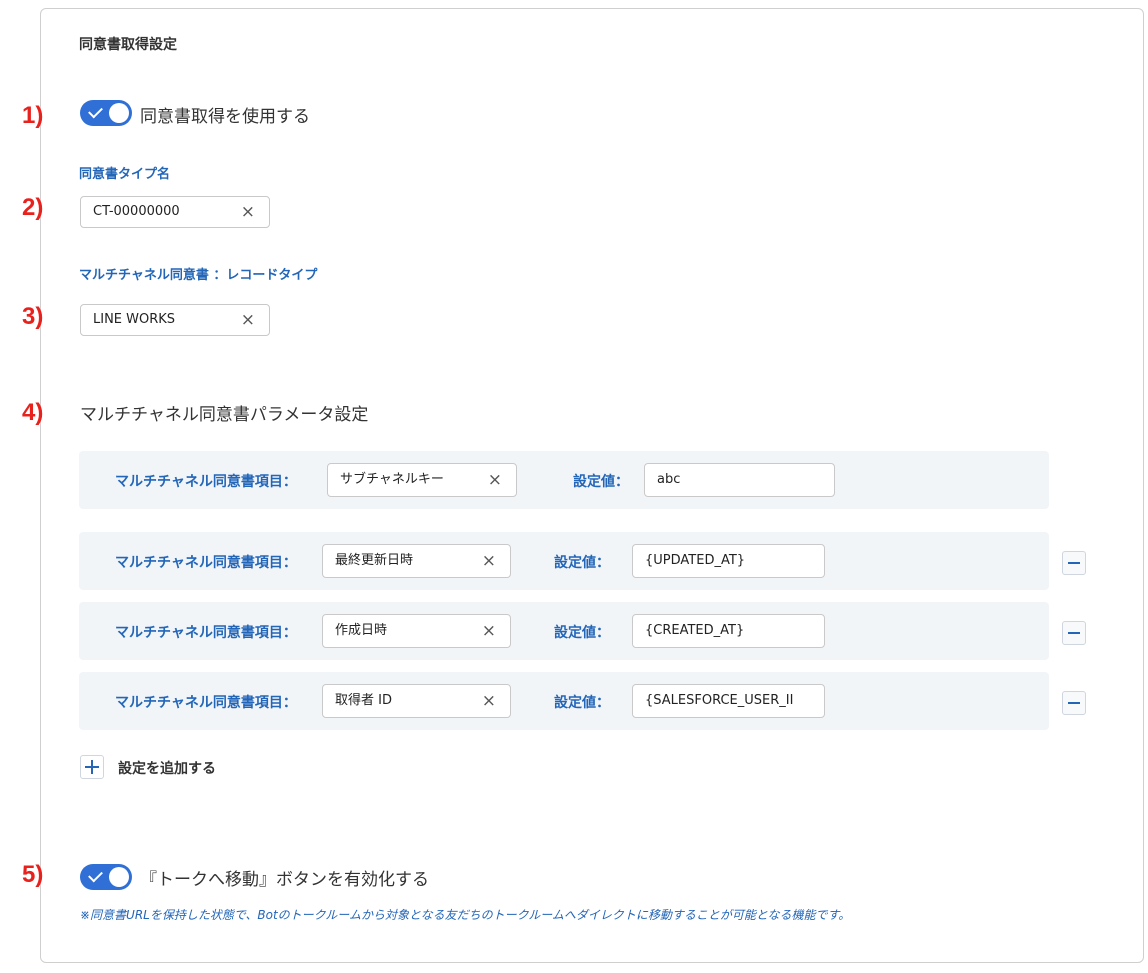 The height and width of the screenshot is (973, 1148). I want to click on consent-type-value: CT-00000000, so click(136, 211).